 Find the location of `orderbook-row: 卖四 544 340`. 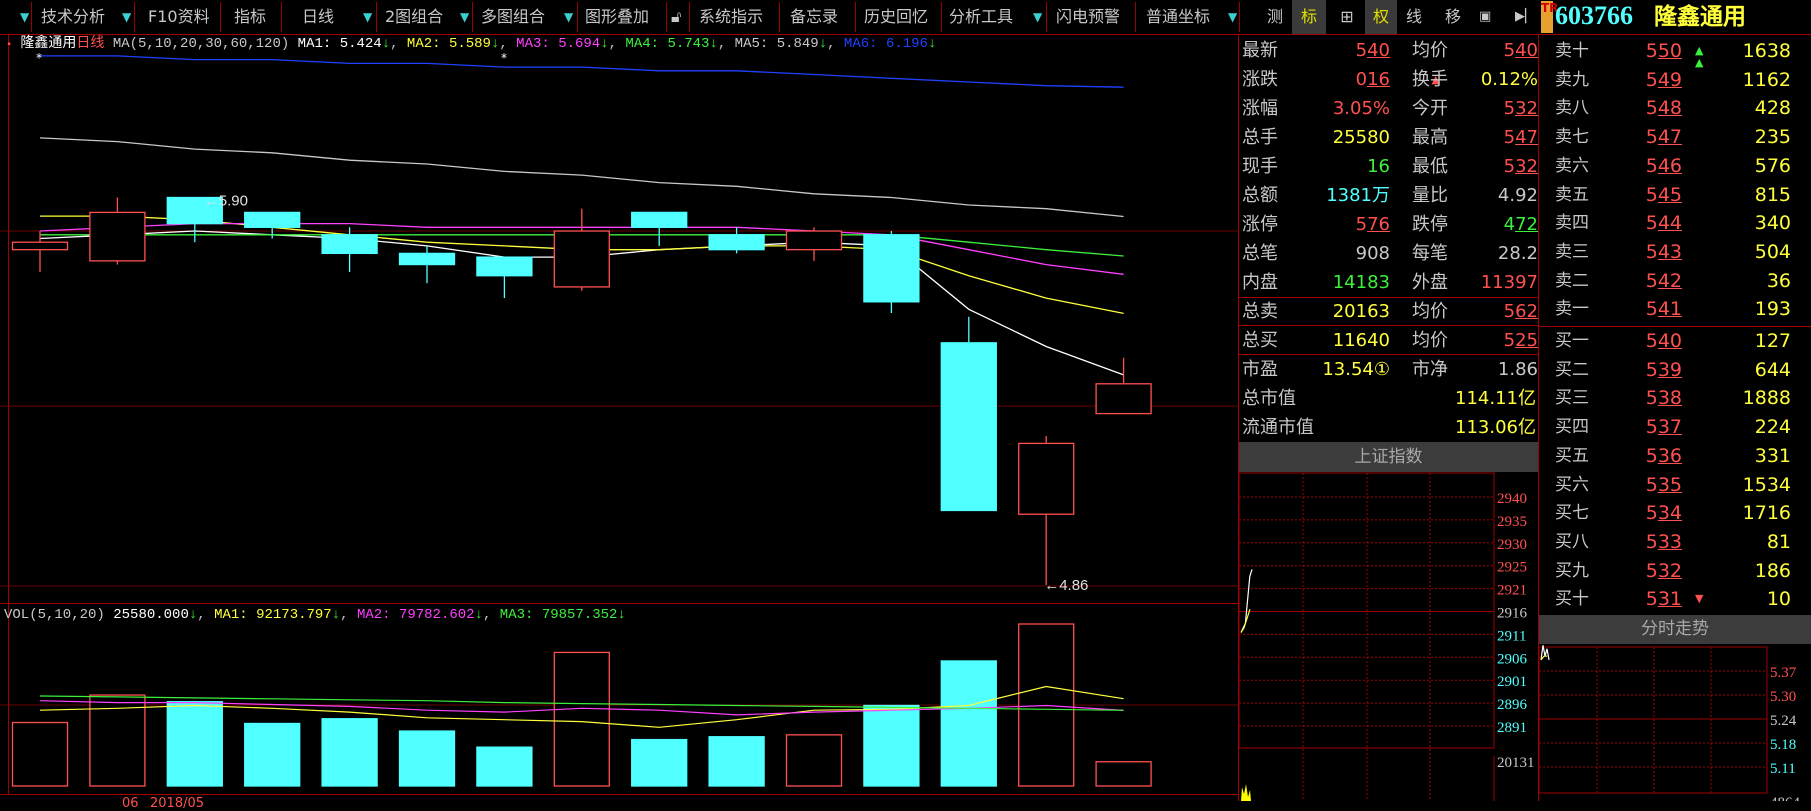

orderbook-row: 卖四 544 340 is located at coordinates (1675, 223).